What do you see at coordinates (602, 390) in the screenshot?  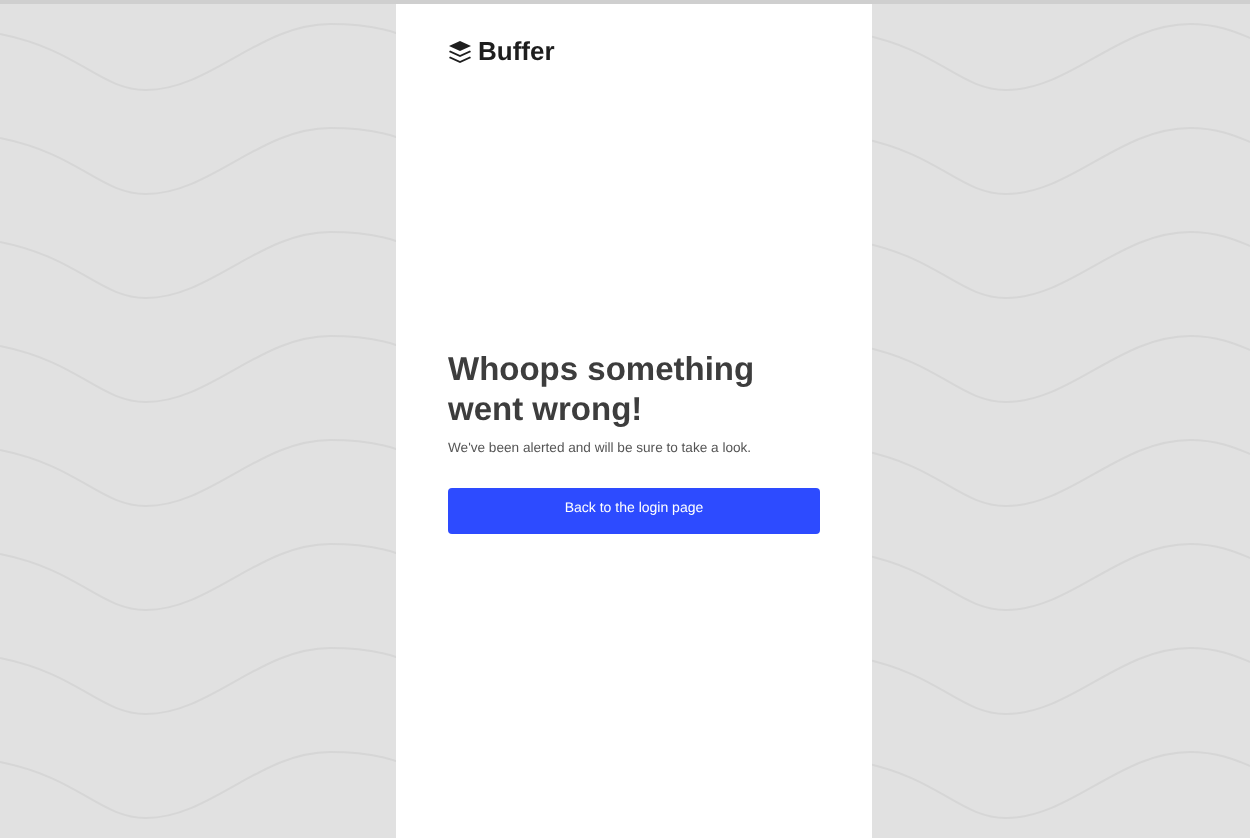 I see `error-title: Whoops something went wrong!` at bounding box center [602, 390].